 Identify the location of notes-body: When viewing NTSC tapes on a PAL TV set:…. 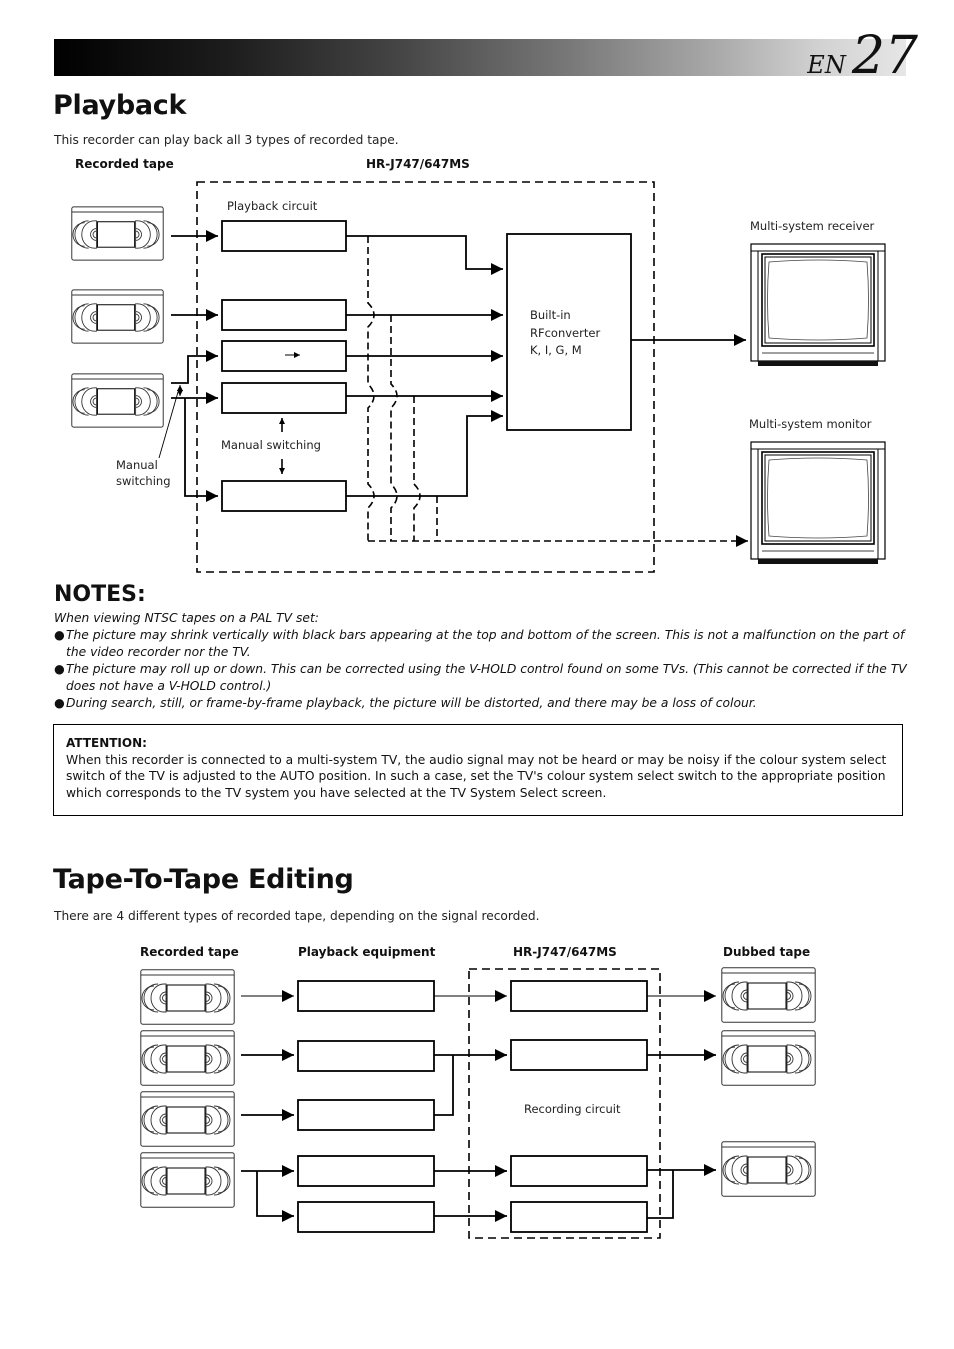
(484, 660).